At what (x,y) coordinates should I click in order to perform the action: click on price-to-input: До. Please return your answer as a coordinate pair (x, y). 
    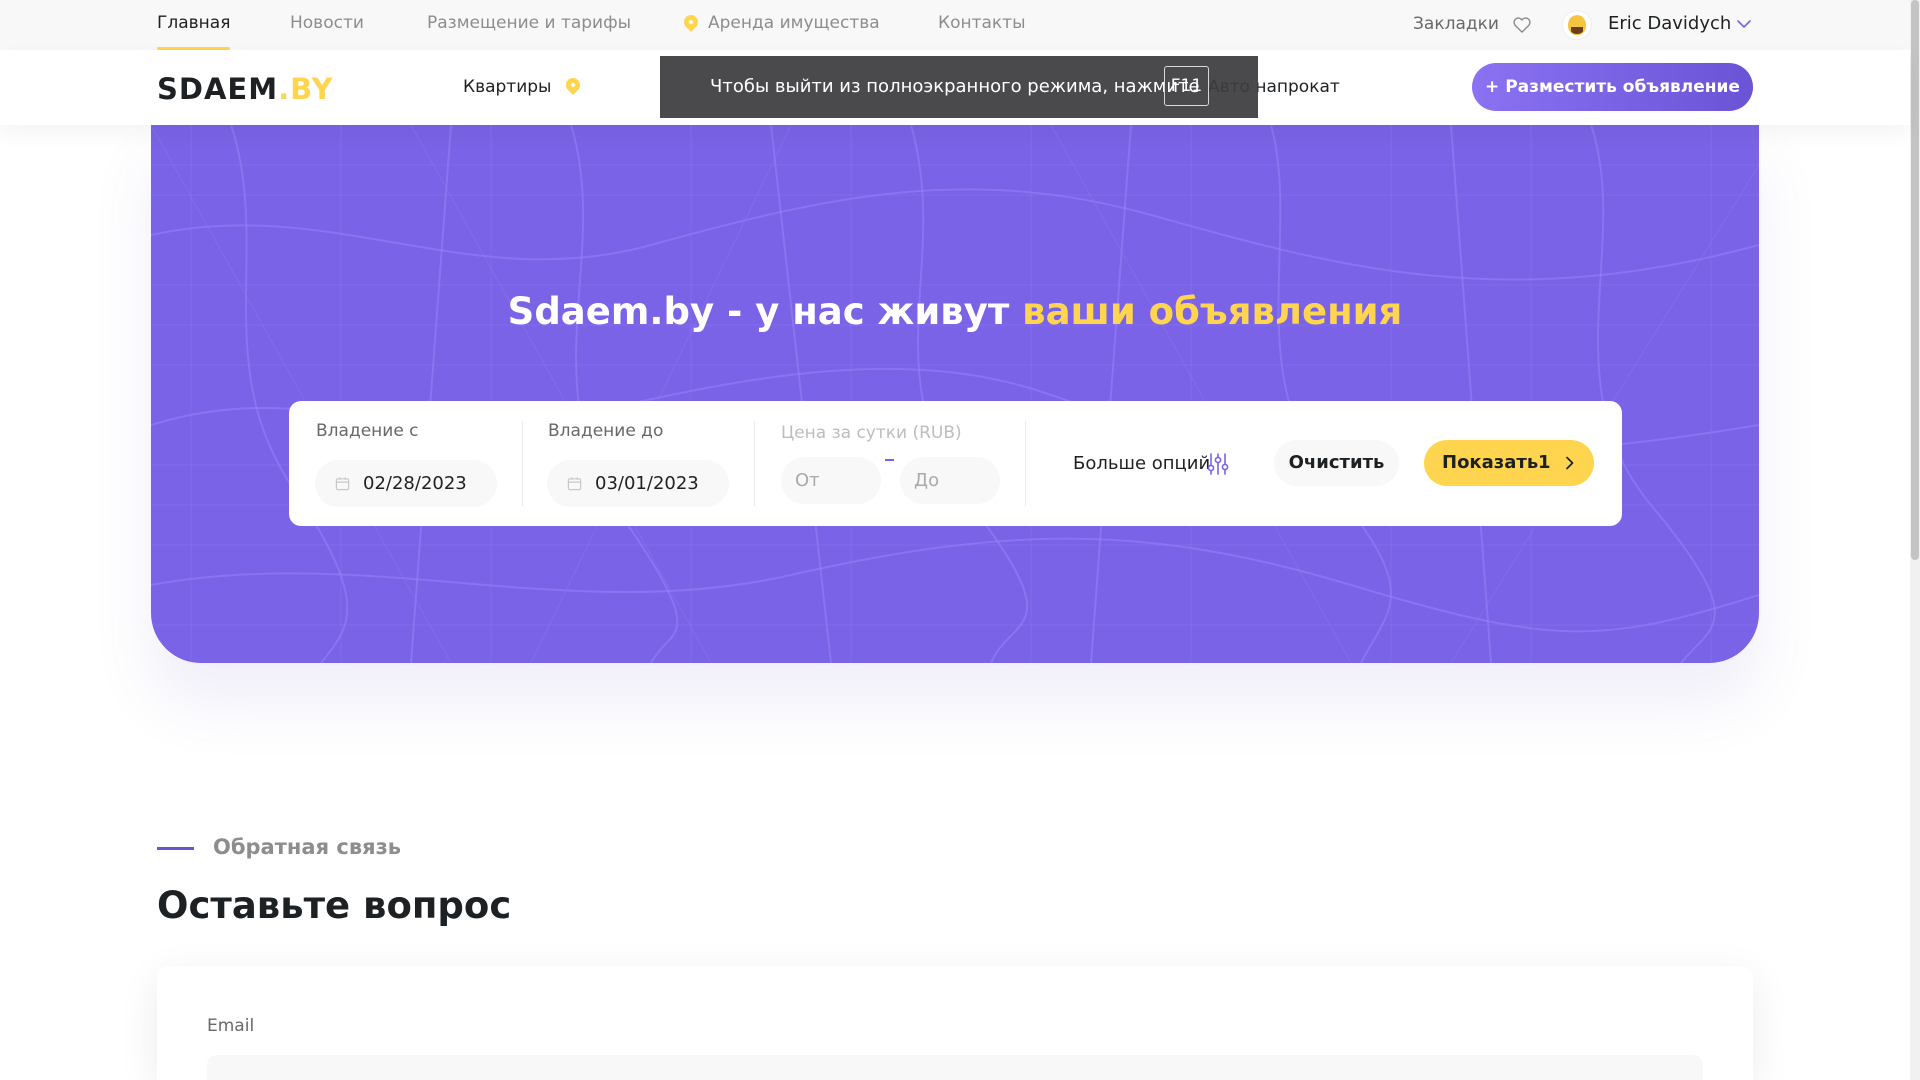
    Looking at the image, I should click on (950, 480).